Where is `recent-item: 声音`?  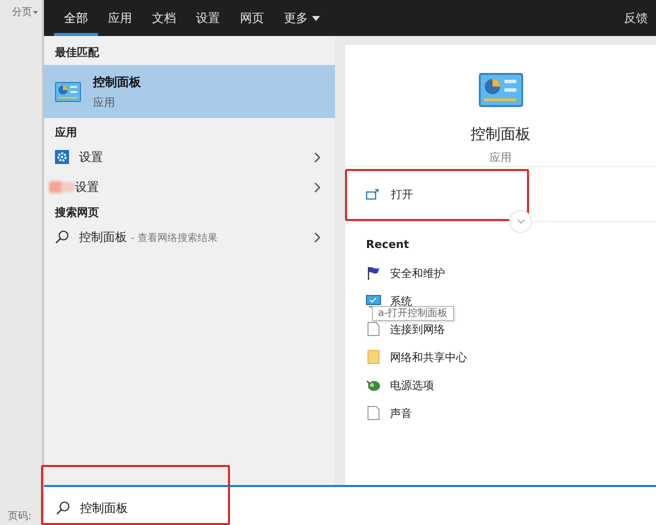 recent-item: 声音 is located at coordinates (401, 413).